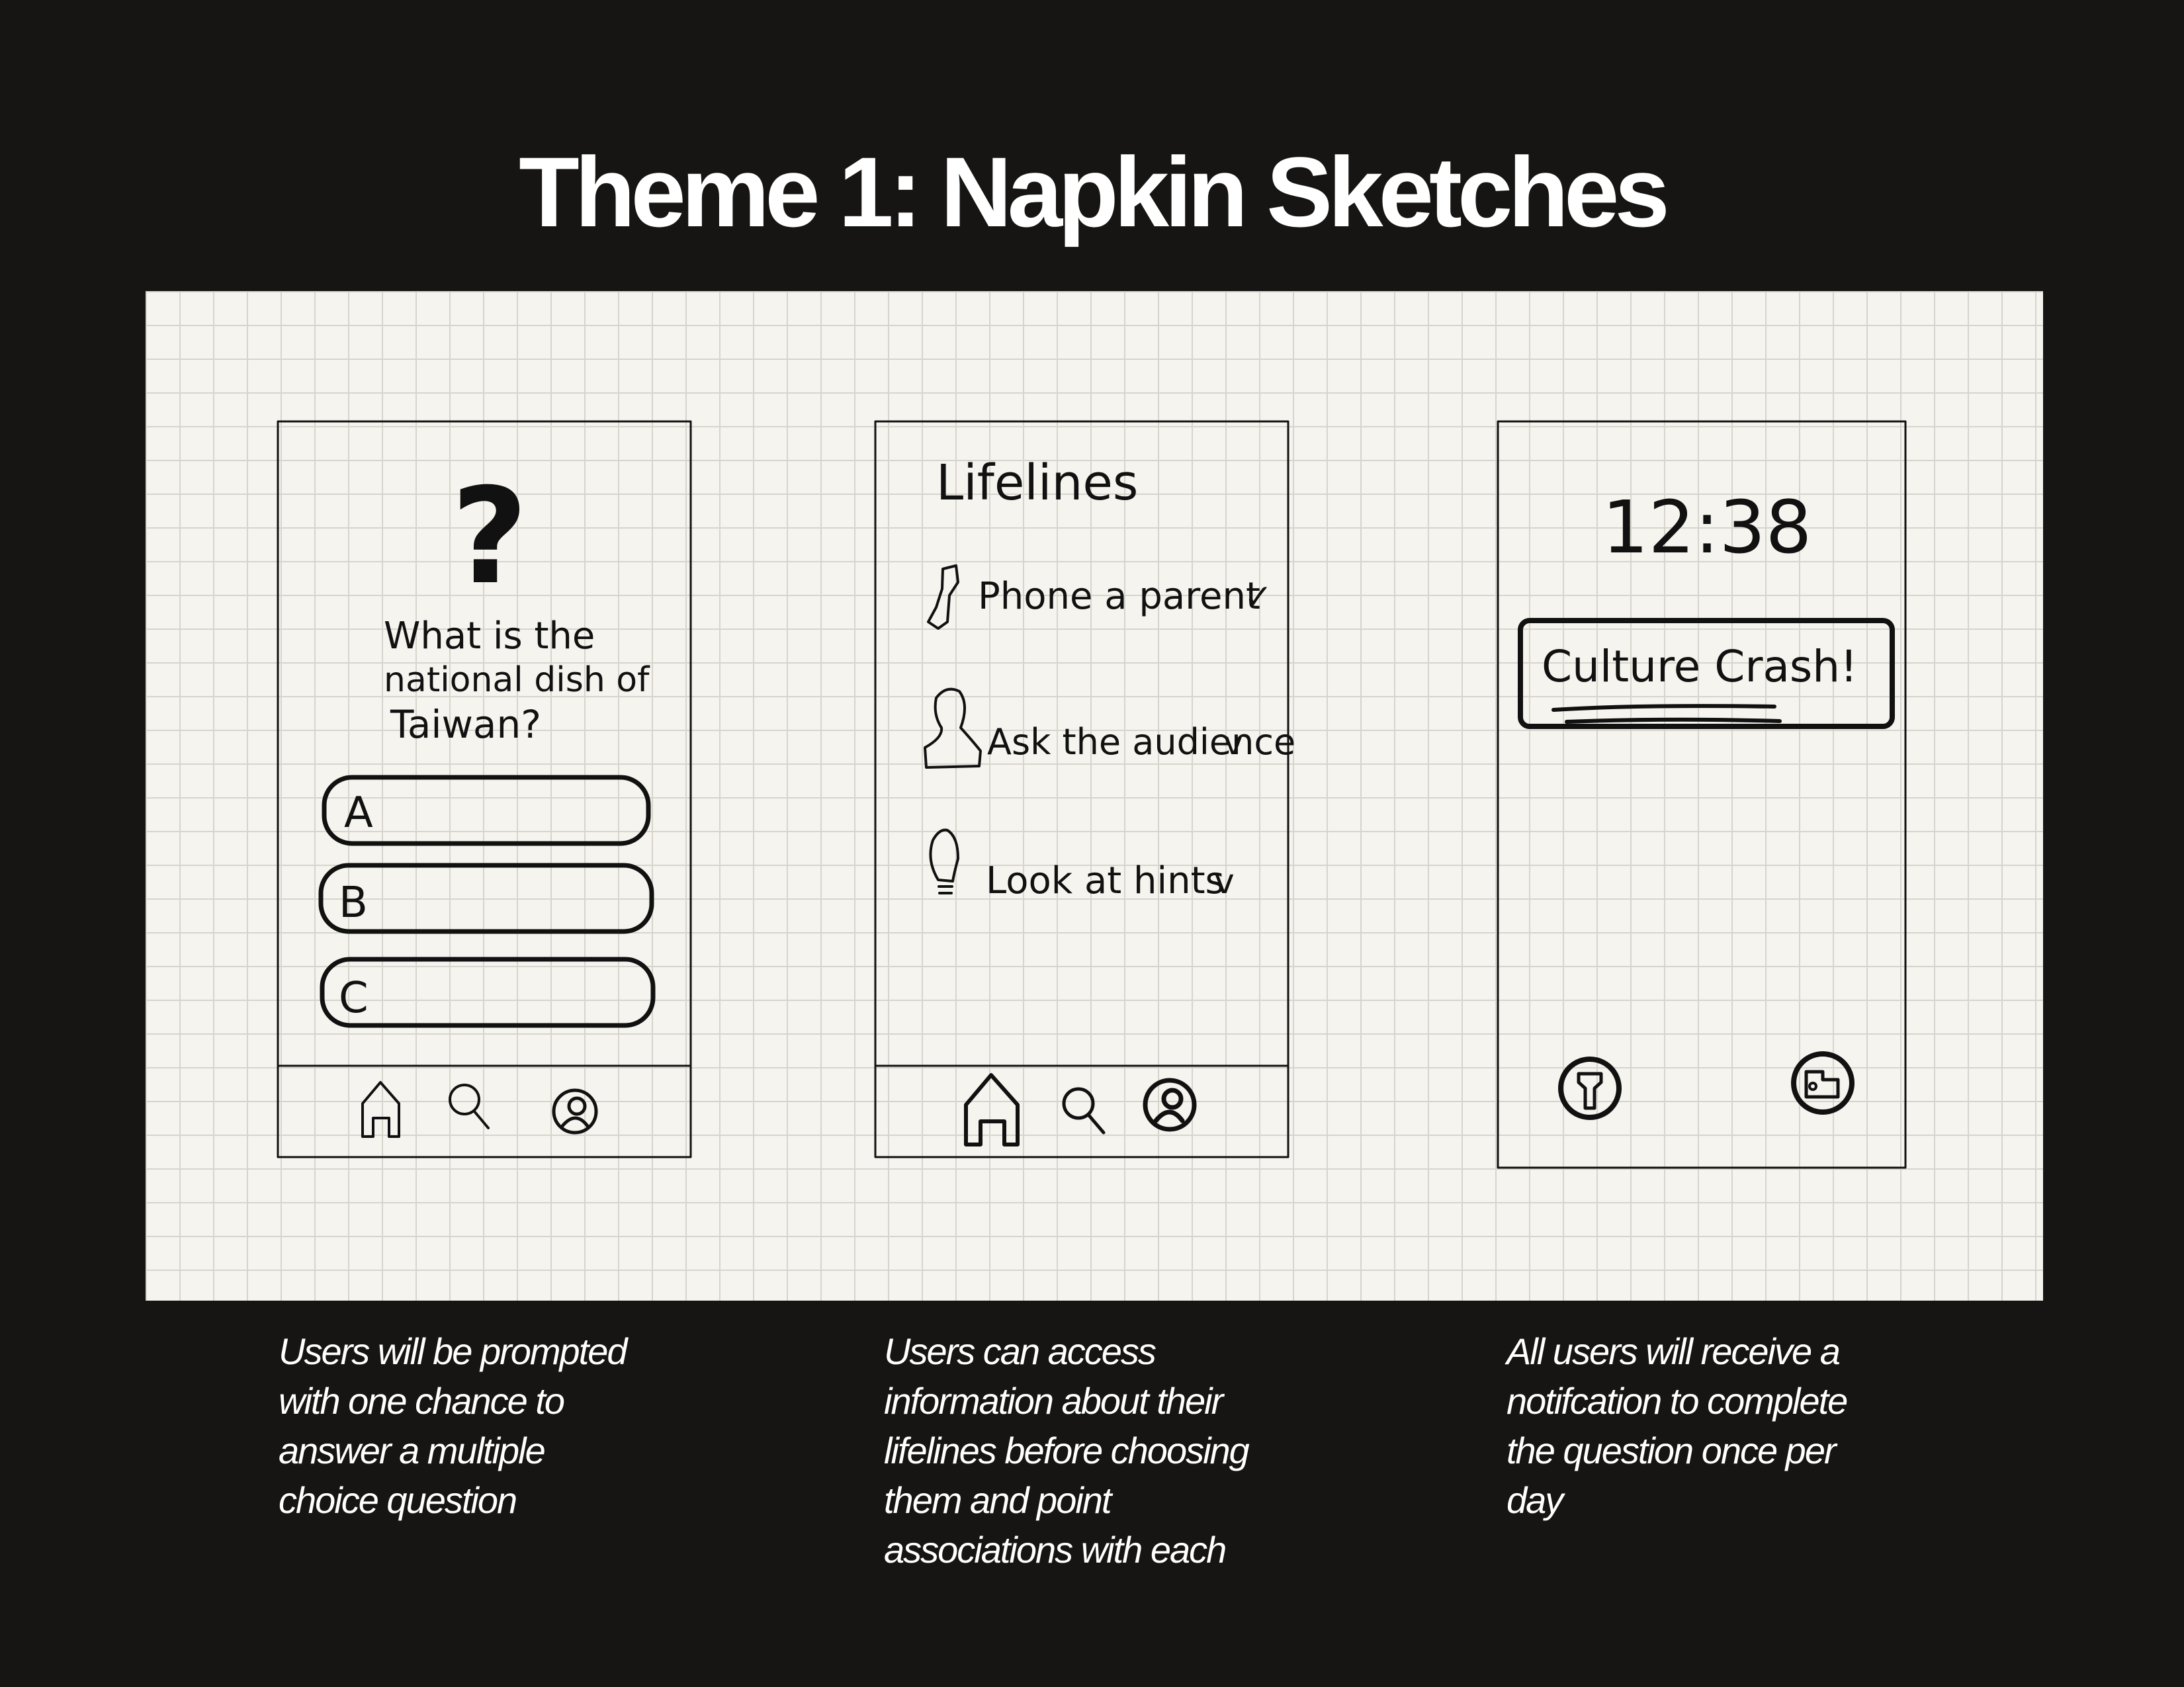 The image size is (2184, 1687). I want to click on caption-line: notifcation to complete, so click(1677, 1401).